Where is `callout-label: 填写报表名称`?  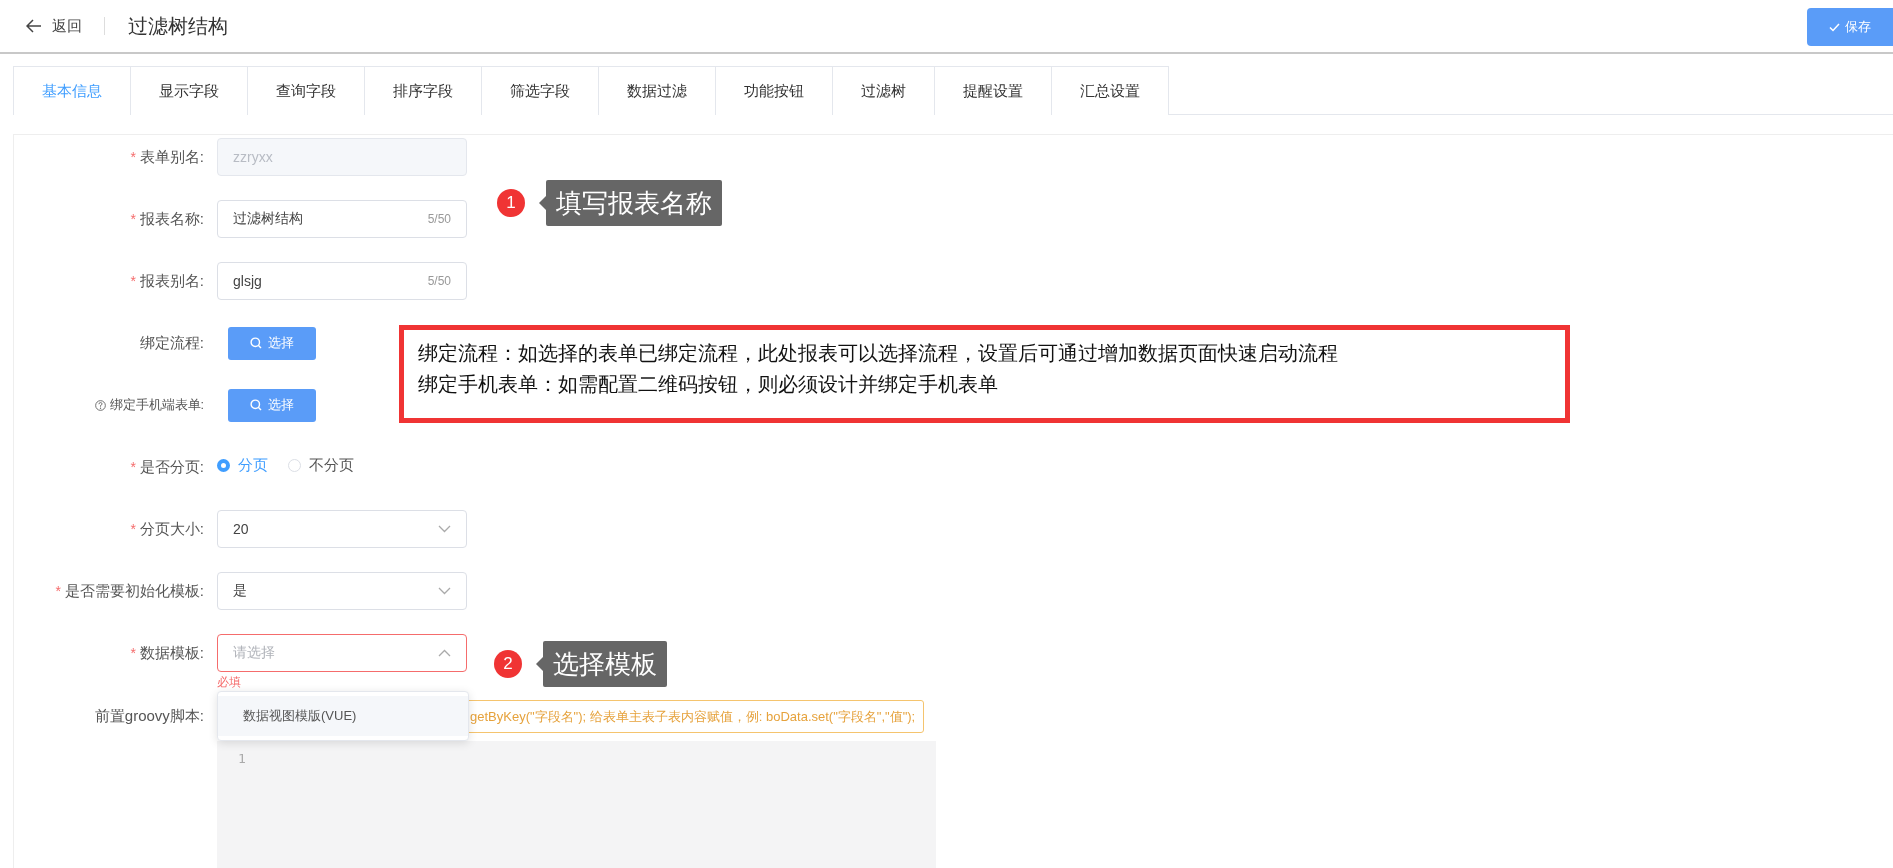
callout-label: 填写报表名称 is located at coordinates (634, 203).